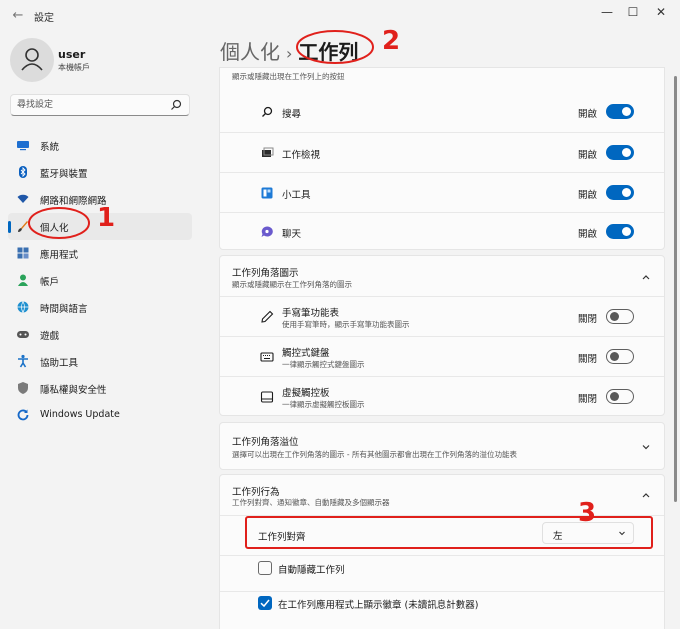 This screenshot has height=629, width=680. What do you see at coordinates (442, 152) in the screenshot?
I see `setting-row-task-view: 工作檢視 開啟` at bounding box center [442, 152].